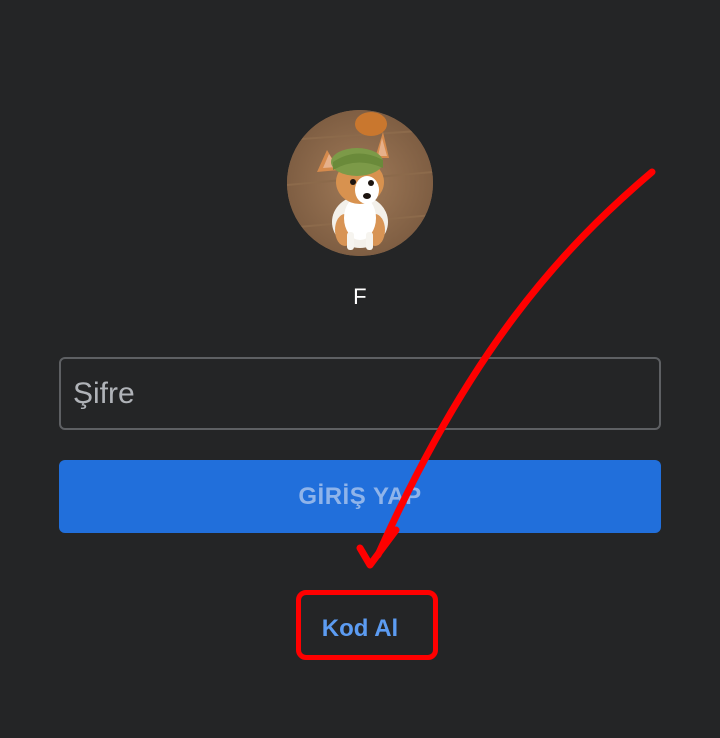 Image resolution: width=720 pixels, height=738 pixels. What do you see at coordinates (360, 629) in the screenshot?
I see `get-code-link: Kod Al` at bounding box center [360, 629].